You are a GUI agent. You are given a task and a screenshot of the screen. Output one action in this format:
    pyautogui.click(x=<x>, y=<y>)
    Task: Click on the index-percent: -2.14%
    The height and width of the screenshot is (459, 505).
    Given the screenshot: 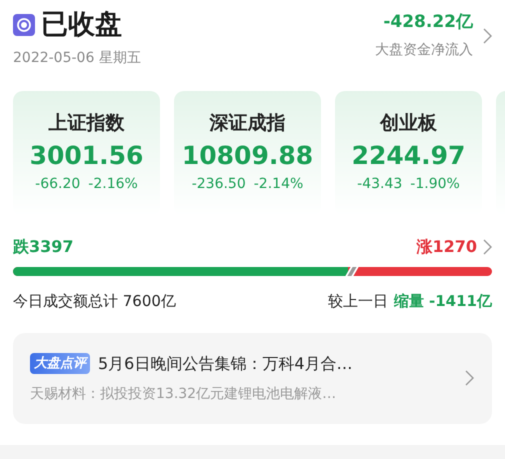 What is the action you would take?
    pyautogui.click(x=279, y=184)
    